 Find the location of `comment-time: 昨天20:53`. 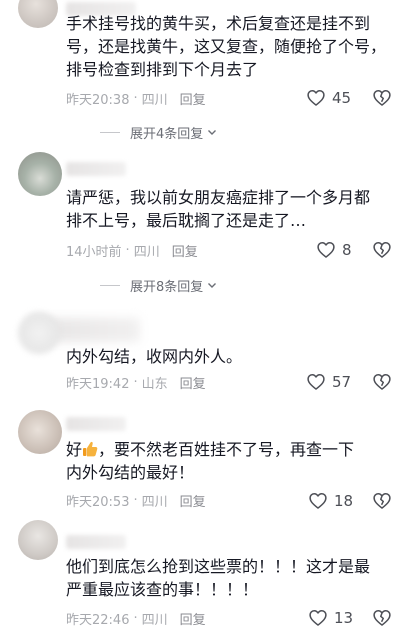

comment-time: 昨天20:53 is located at coordinates (98, 502).